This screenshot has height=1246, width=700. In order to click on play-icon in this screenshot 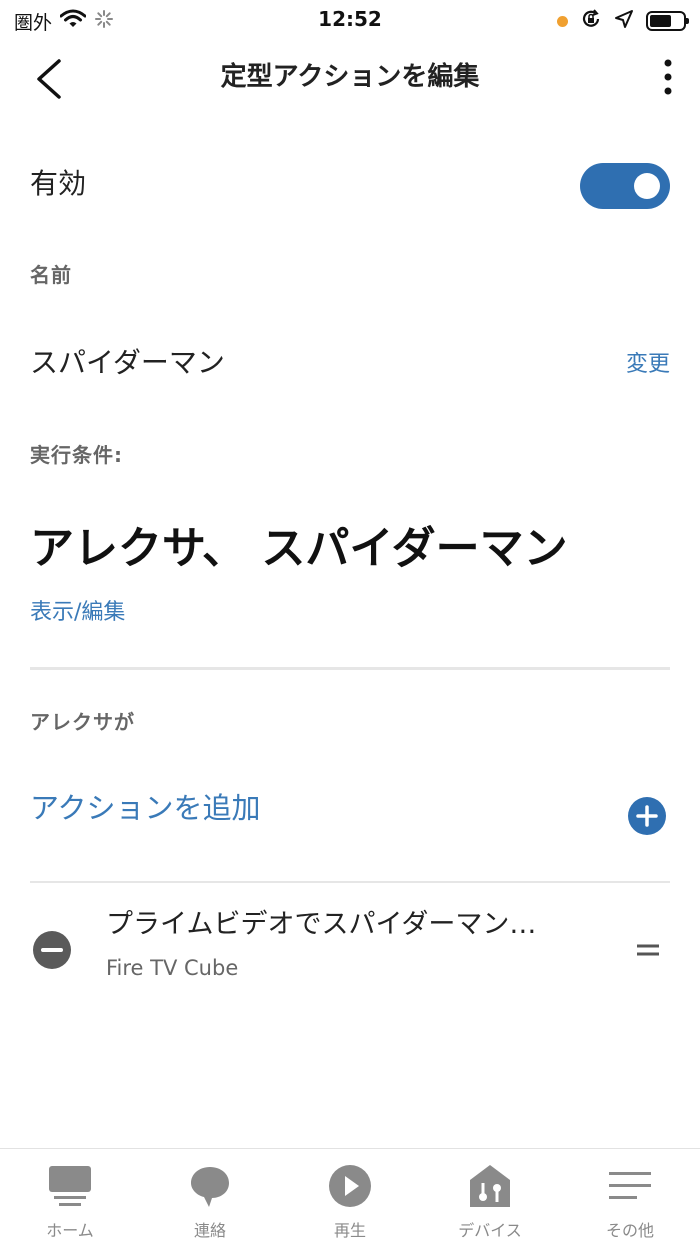, I will do `click(350, 1186)`.